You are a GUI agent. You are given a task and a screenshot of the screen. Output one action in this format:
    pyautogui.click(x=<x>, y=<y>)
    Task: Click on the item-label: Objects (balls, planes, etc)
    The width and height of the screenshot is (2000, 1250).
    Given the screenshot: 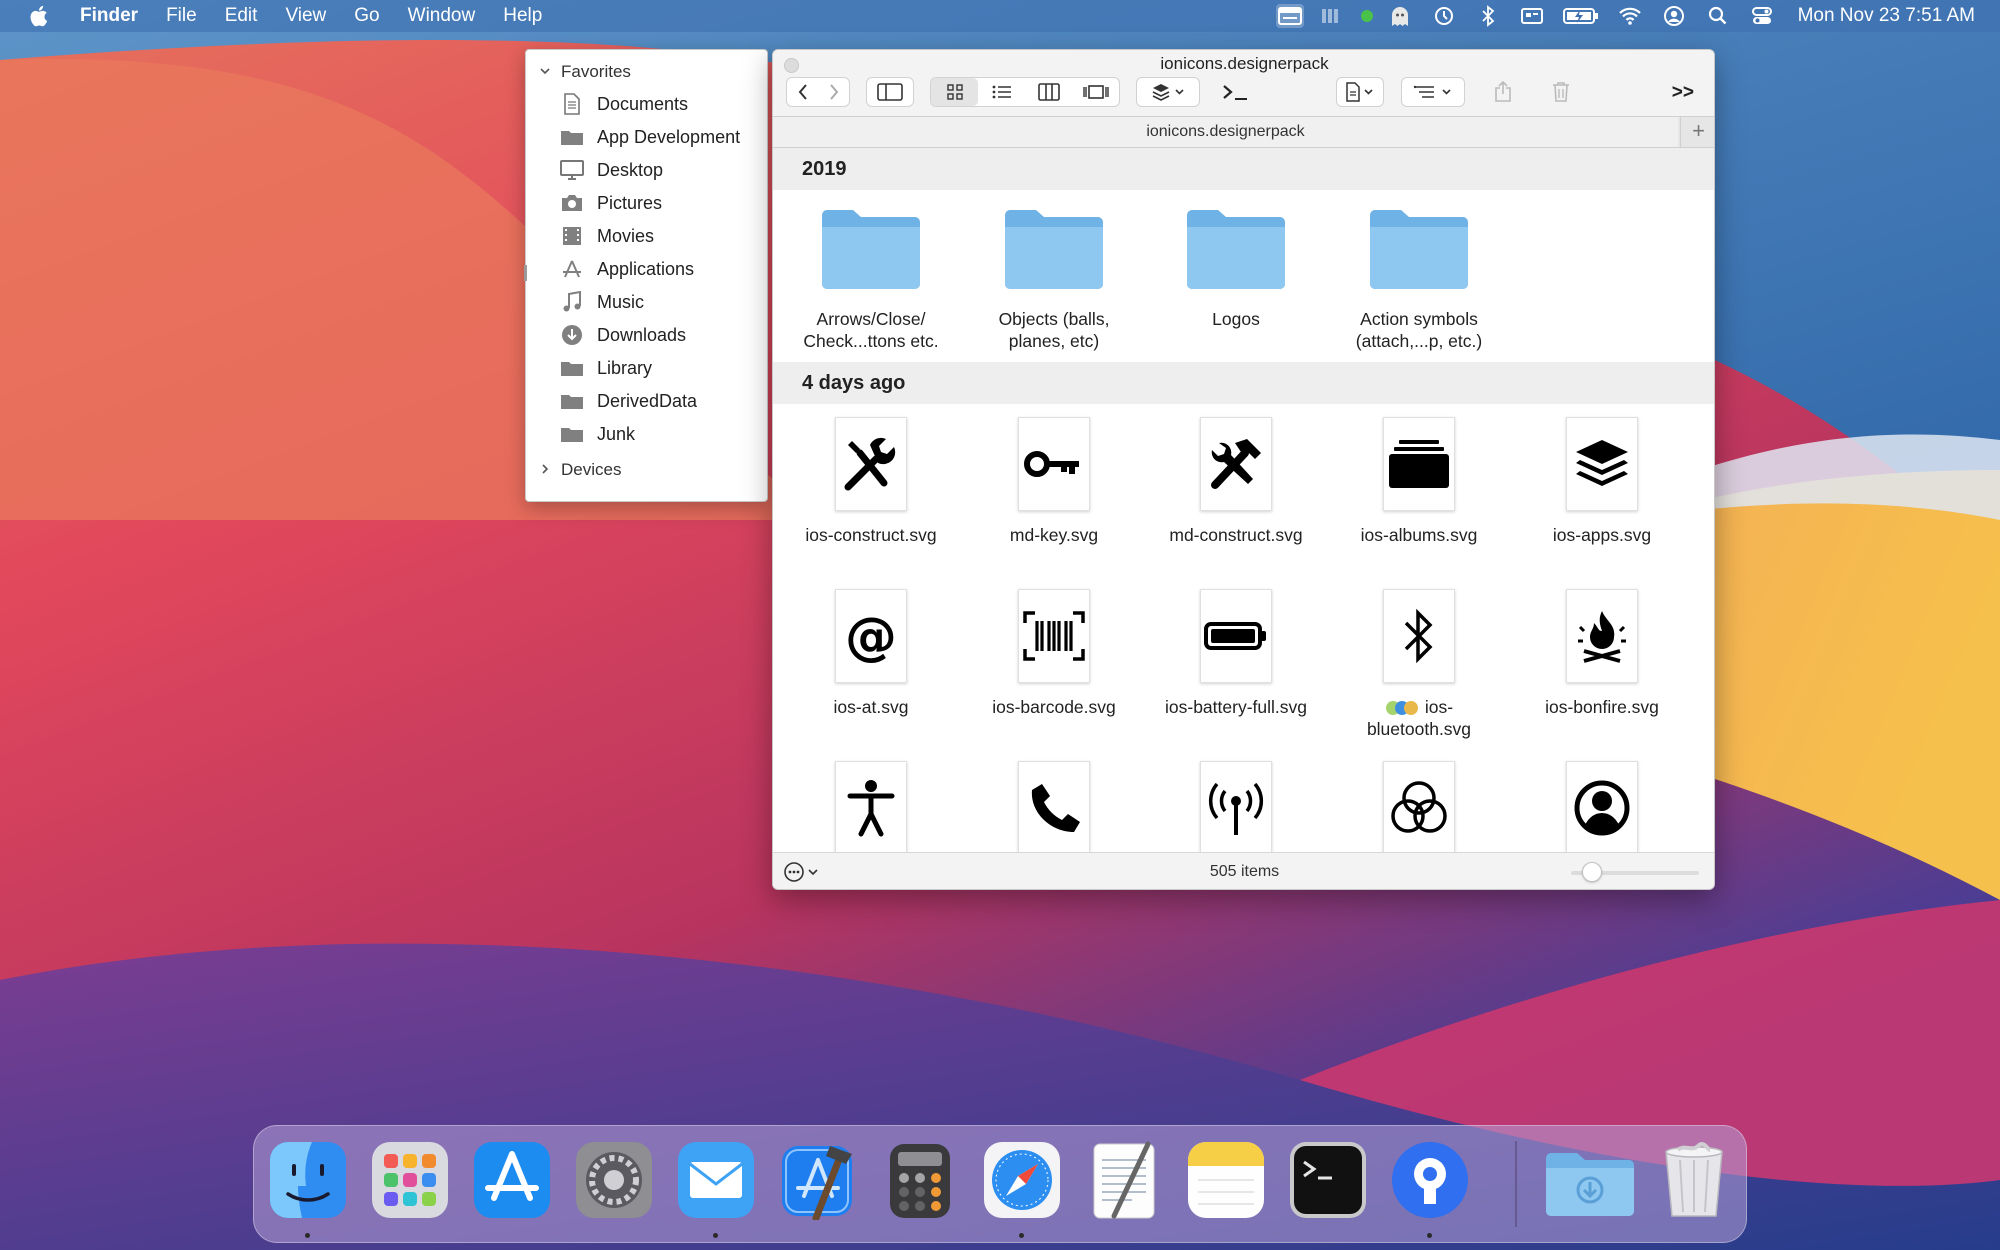 What is the action you would take?
    pyautogui.click(x=1054, y=330)
    